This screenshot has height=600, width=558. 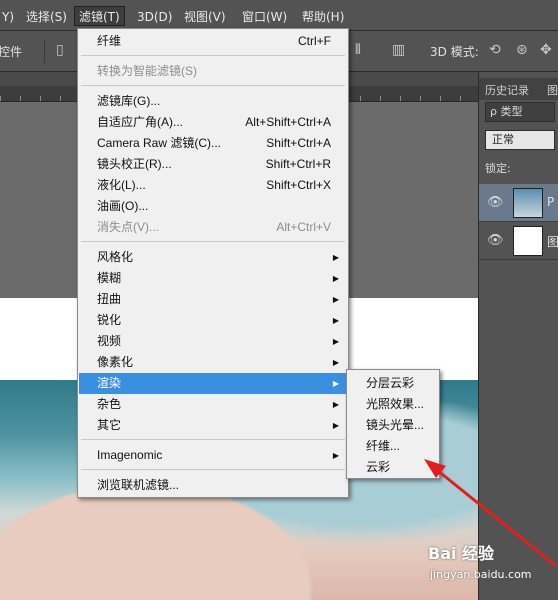 I want to click on tab-layers: 图, so click(x=552, y=90).